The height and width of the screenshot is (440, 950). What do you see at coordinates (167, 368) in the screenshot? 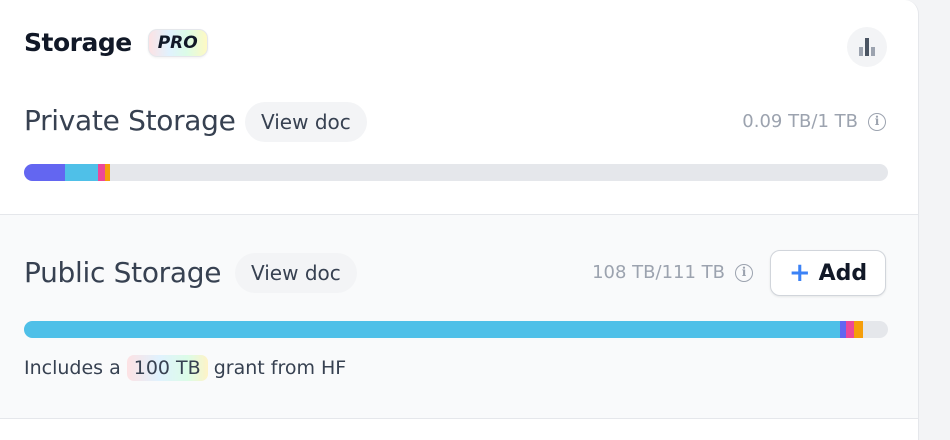
I see `grant-amount-chip: 100 TB` at bounding box center [167, 368].